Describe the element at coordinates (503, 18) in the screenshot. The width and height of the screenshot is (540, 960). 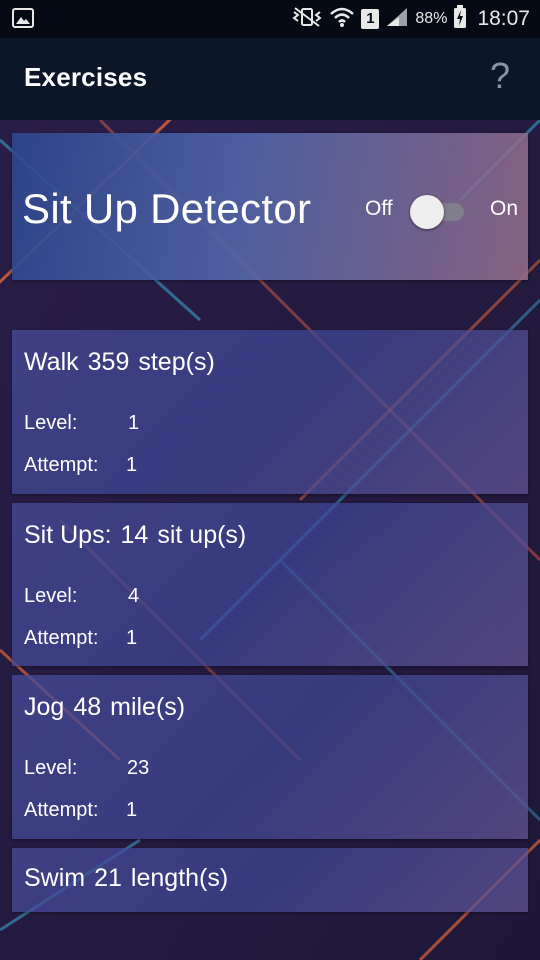
I see `clock: 18:07` at that location.